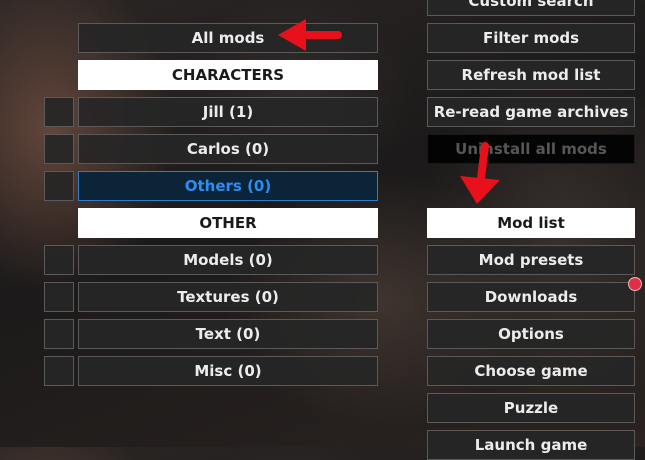  What do you see at coordinates (228, 334) in the screenshot?
I see `other-text-button: Text (0)` at bounding box center [228, 334].